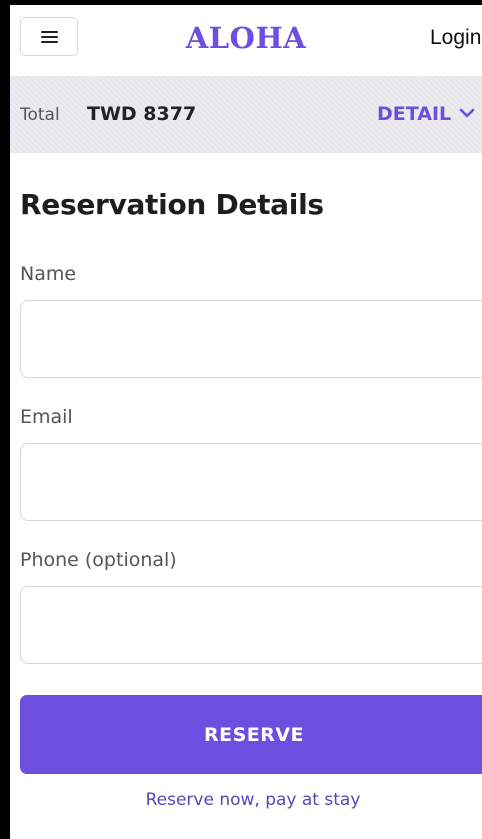 The height and width of the screenshot is (839, 482). What do you see at coordinates (414, 114) in the screenshot?
I see `detail-toggle: DETAIL` at bounding box center [414, 114].